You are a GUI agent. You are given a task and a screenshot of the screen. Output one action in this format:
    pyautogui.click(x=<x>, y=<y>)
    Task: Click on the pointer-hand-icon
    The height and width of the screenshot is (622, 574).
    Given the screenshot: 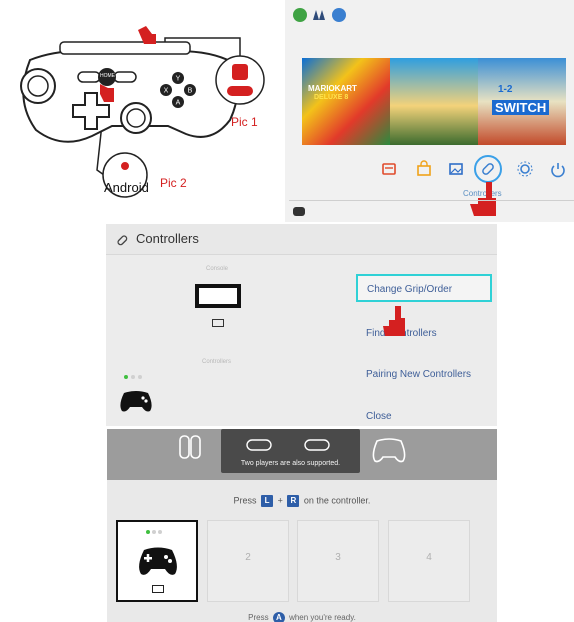 What is the action you would take?
    pyautogui.click(x=394, y=321)
    